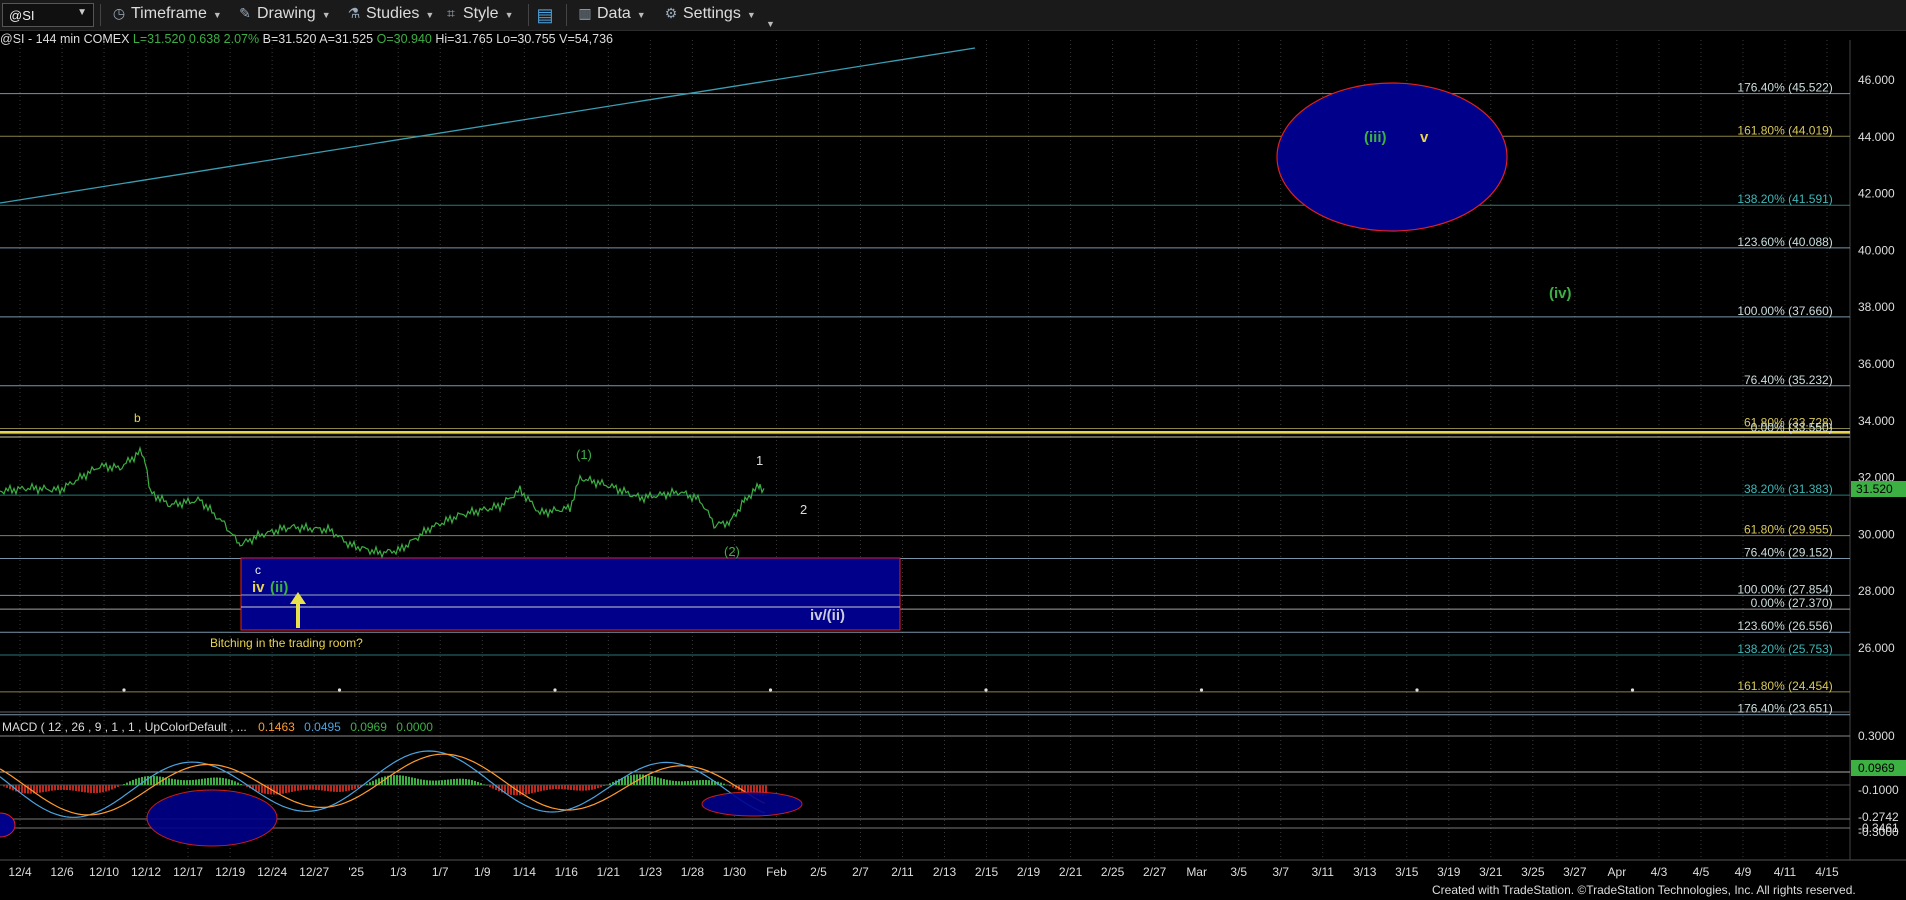 Image resolution: width=1906 pixels, height=900 pixels. I want to click on support-box, so click(570, 594).